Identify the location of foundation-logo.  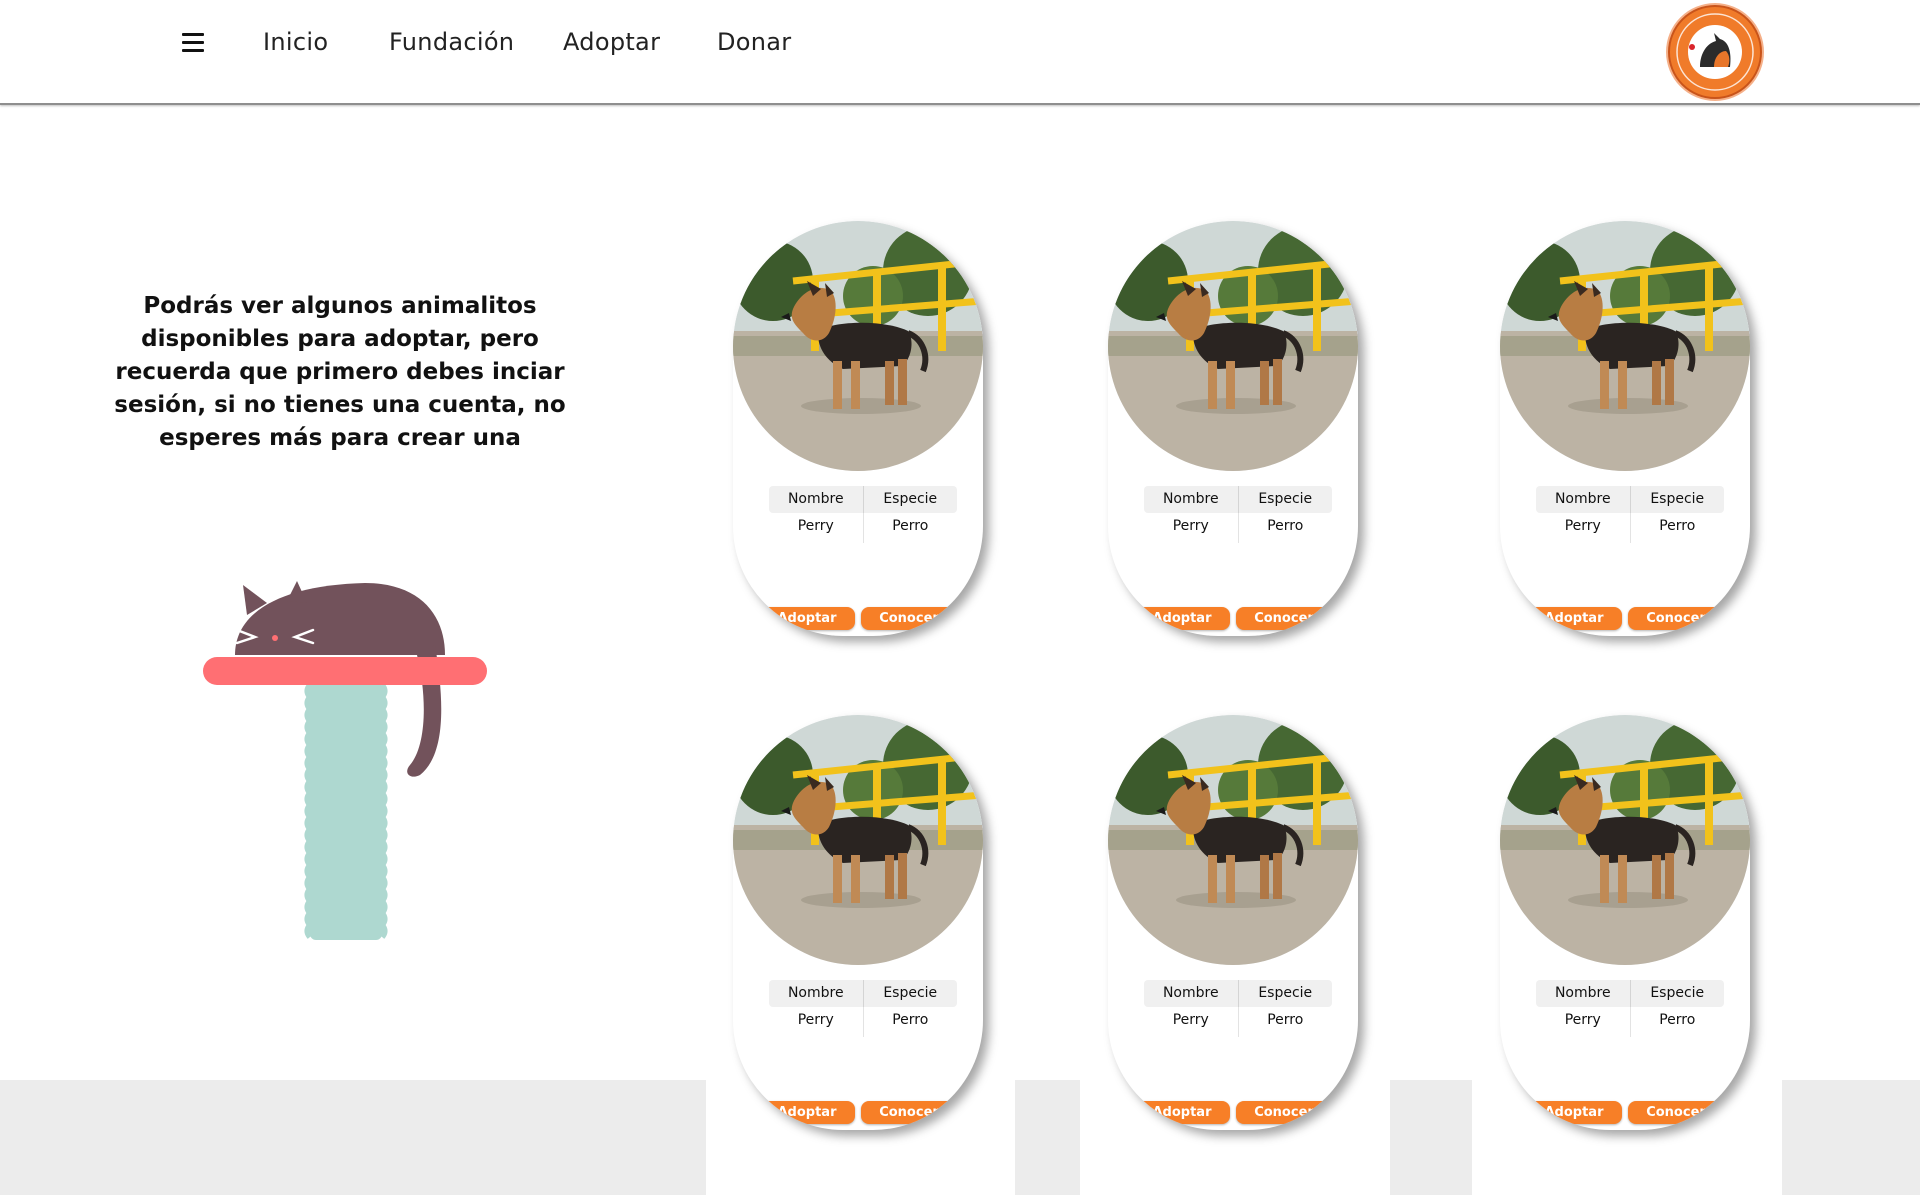
(1715, 52).